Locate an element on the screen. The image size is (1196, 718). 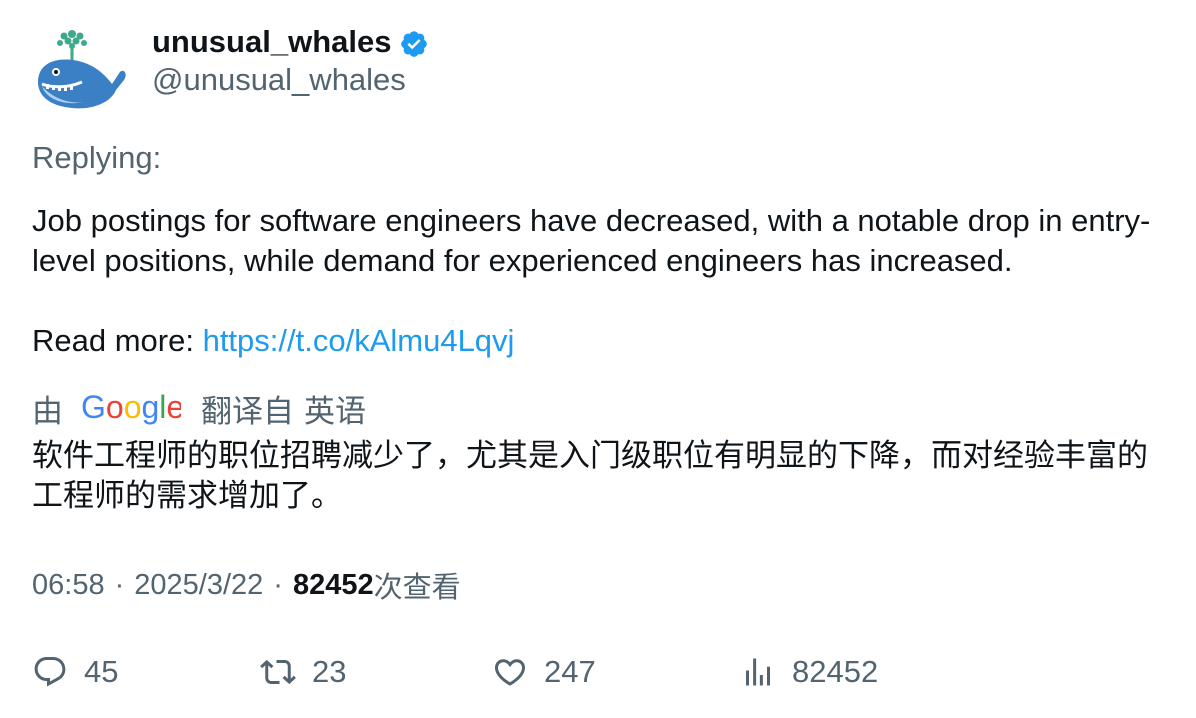
author-name-row: unusual_whales is located at coordinates (290, 42).